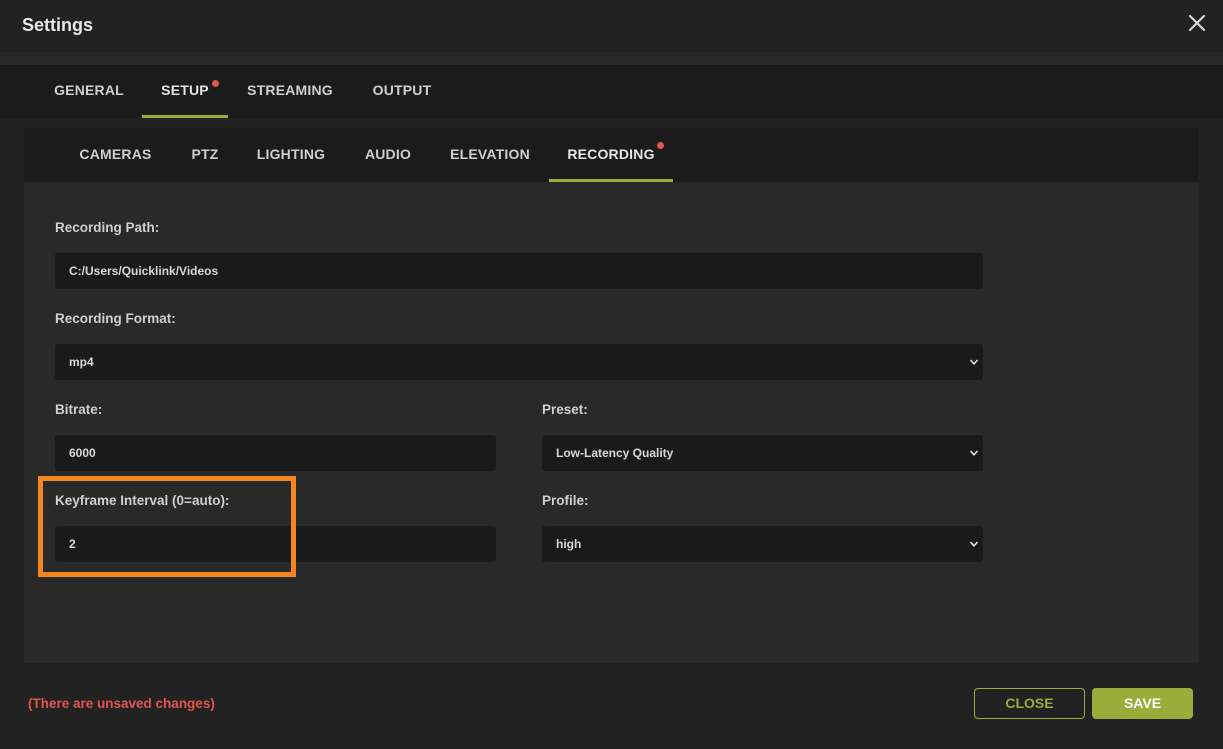 This screenshot has height=749, width=1223. Describe the element at coordinates (1029, 703) in the screenshot. I see `close-button: CLOSE` at that location.